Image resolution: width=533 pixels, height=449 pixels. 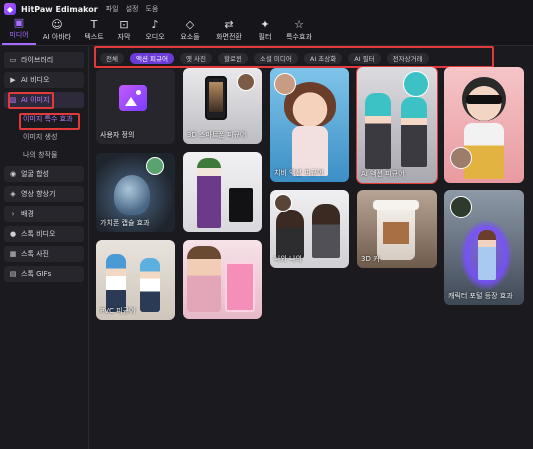 What do you see at coordinates (117, 135) in the screenshot?
I see `card-caption: 사용자 정의` at bounding box center [117, 135].